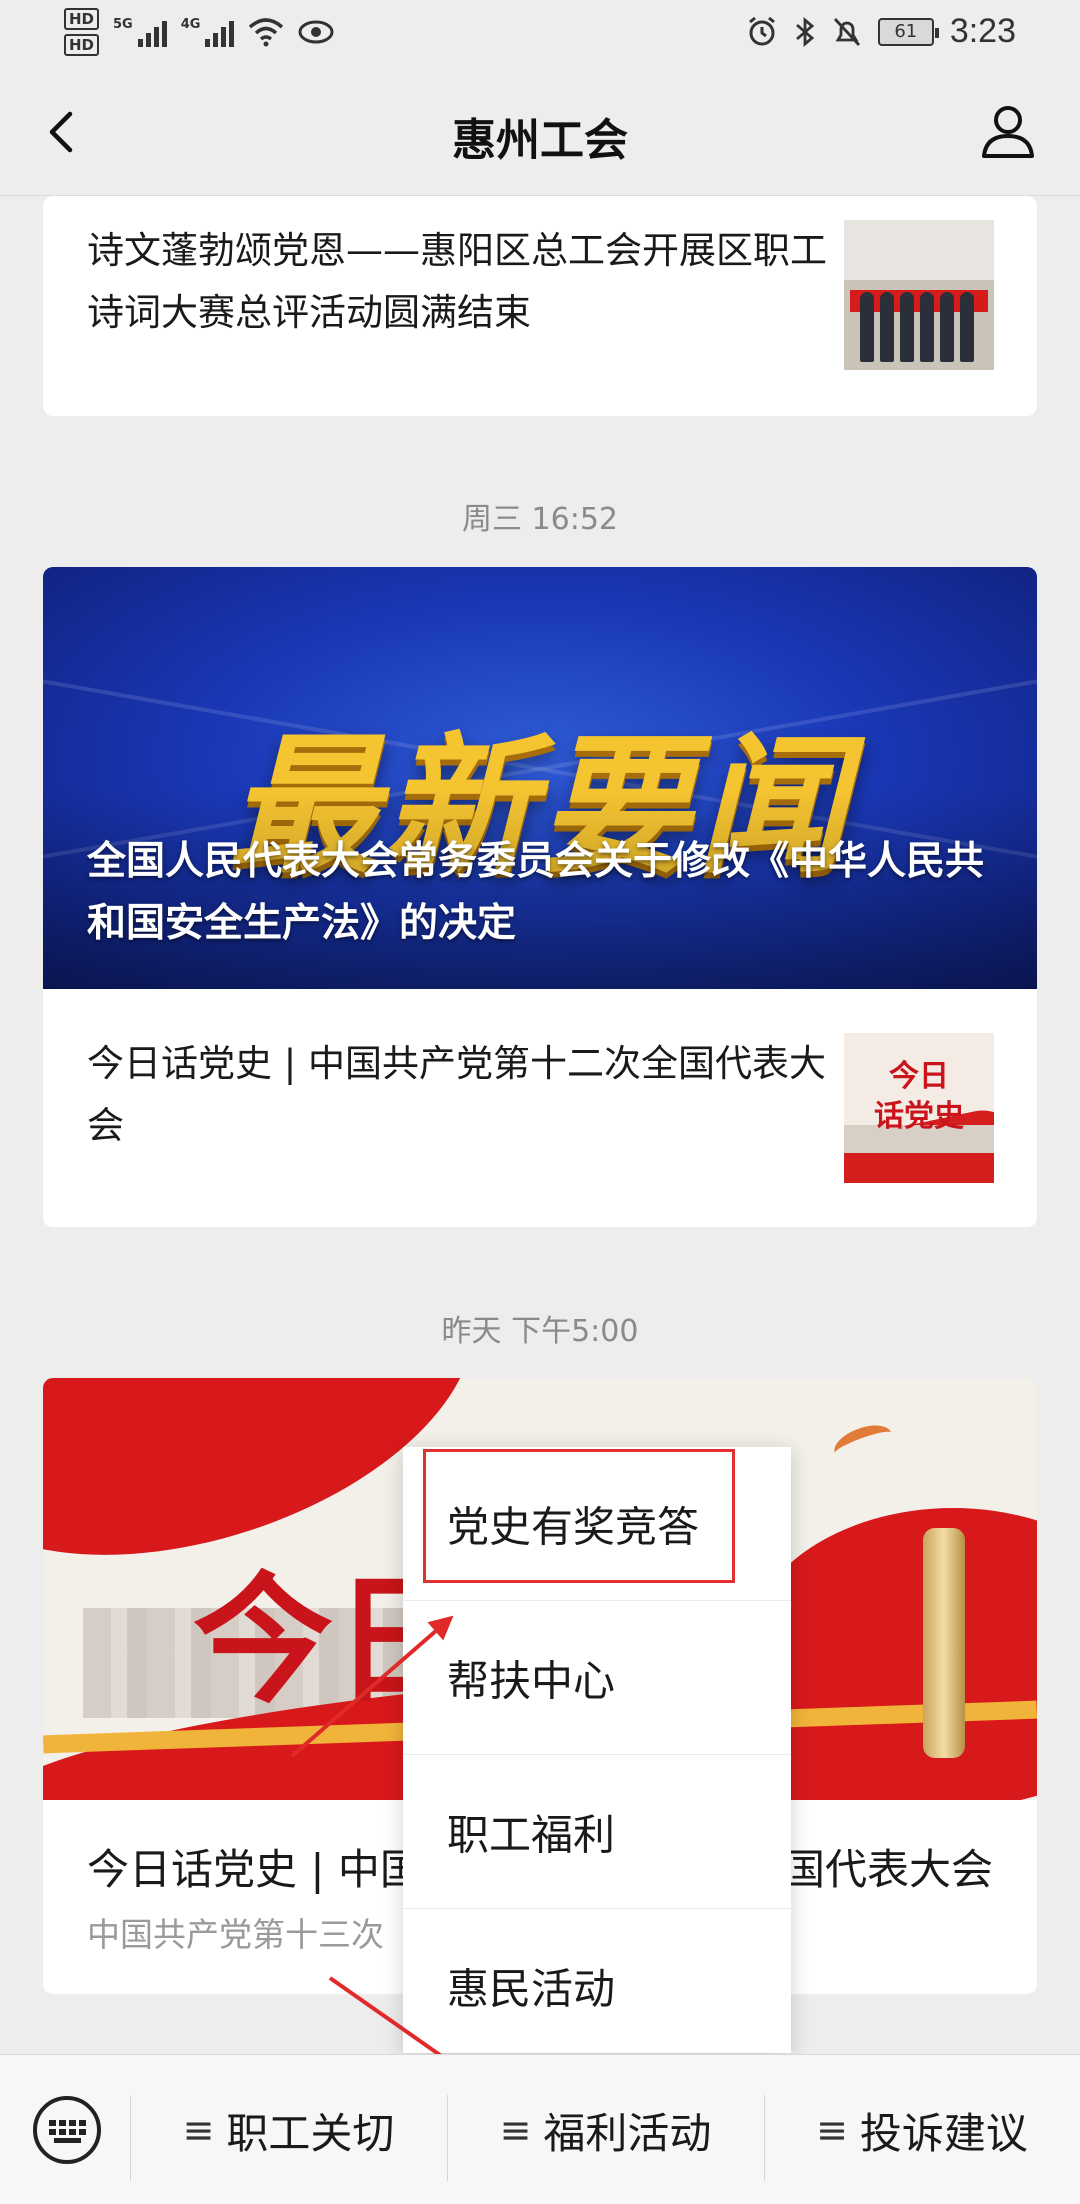  What do you see at coordinates (846, 31) in the screenshot?
I see `mute-bell-icon` at bounding box center [846, 31].